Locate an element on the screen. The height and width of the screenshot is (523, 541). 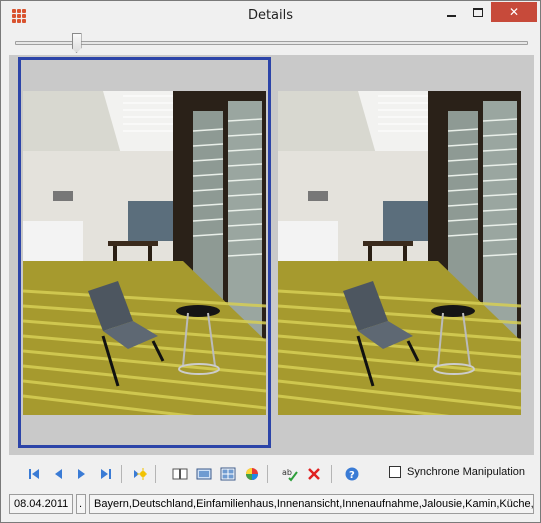
spellcheck-icon: ab is located at coordinates (290, 475).